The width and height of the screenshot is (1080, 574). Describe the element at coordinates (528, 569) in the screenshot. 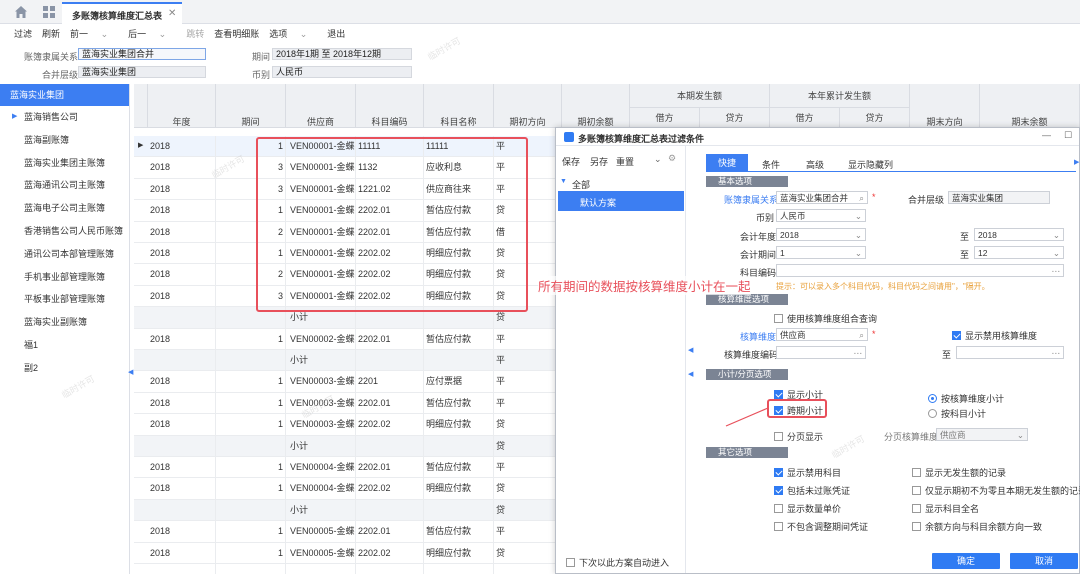

I see `open-dir-cell` at that location.